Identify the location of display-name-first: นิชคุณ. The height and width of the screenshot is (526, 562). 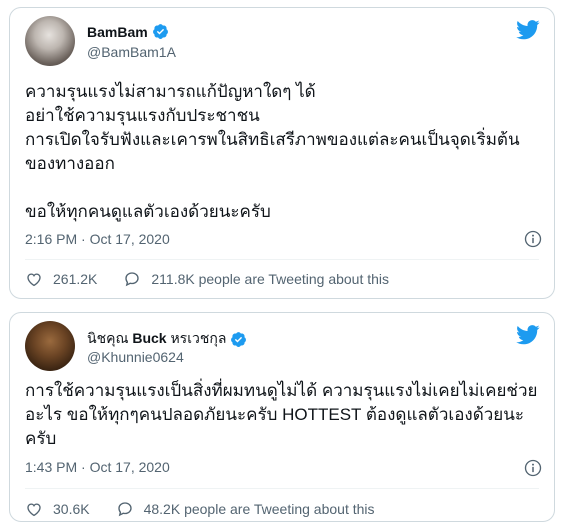
(110, 338).